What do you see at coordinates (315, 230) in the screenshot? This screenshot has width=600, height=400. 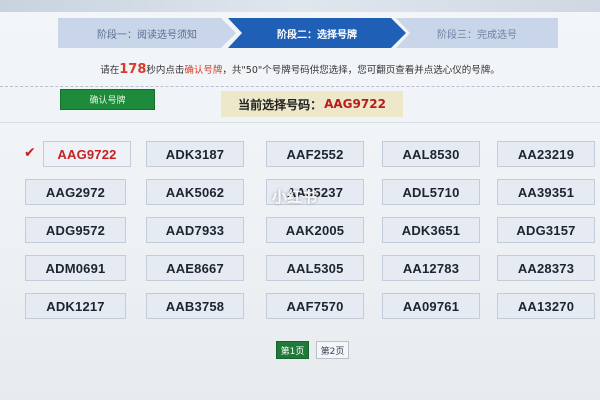 I see `plate-option: AAK2005` at bounding box center [315, 230].